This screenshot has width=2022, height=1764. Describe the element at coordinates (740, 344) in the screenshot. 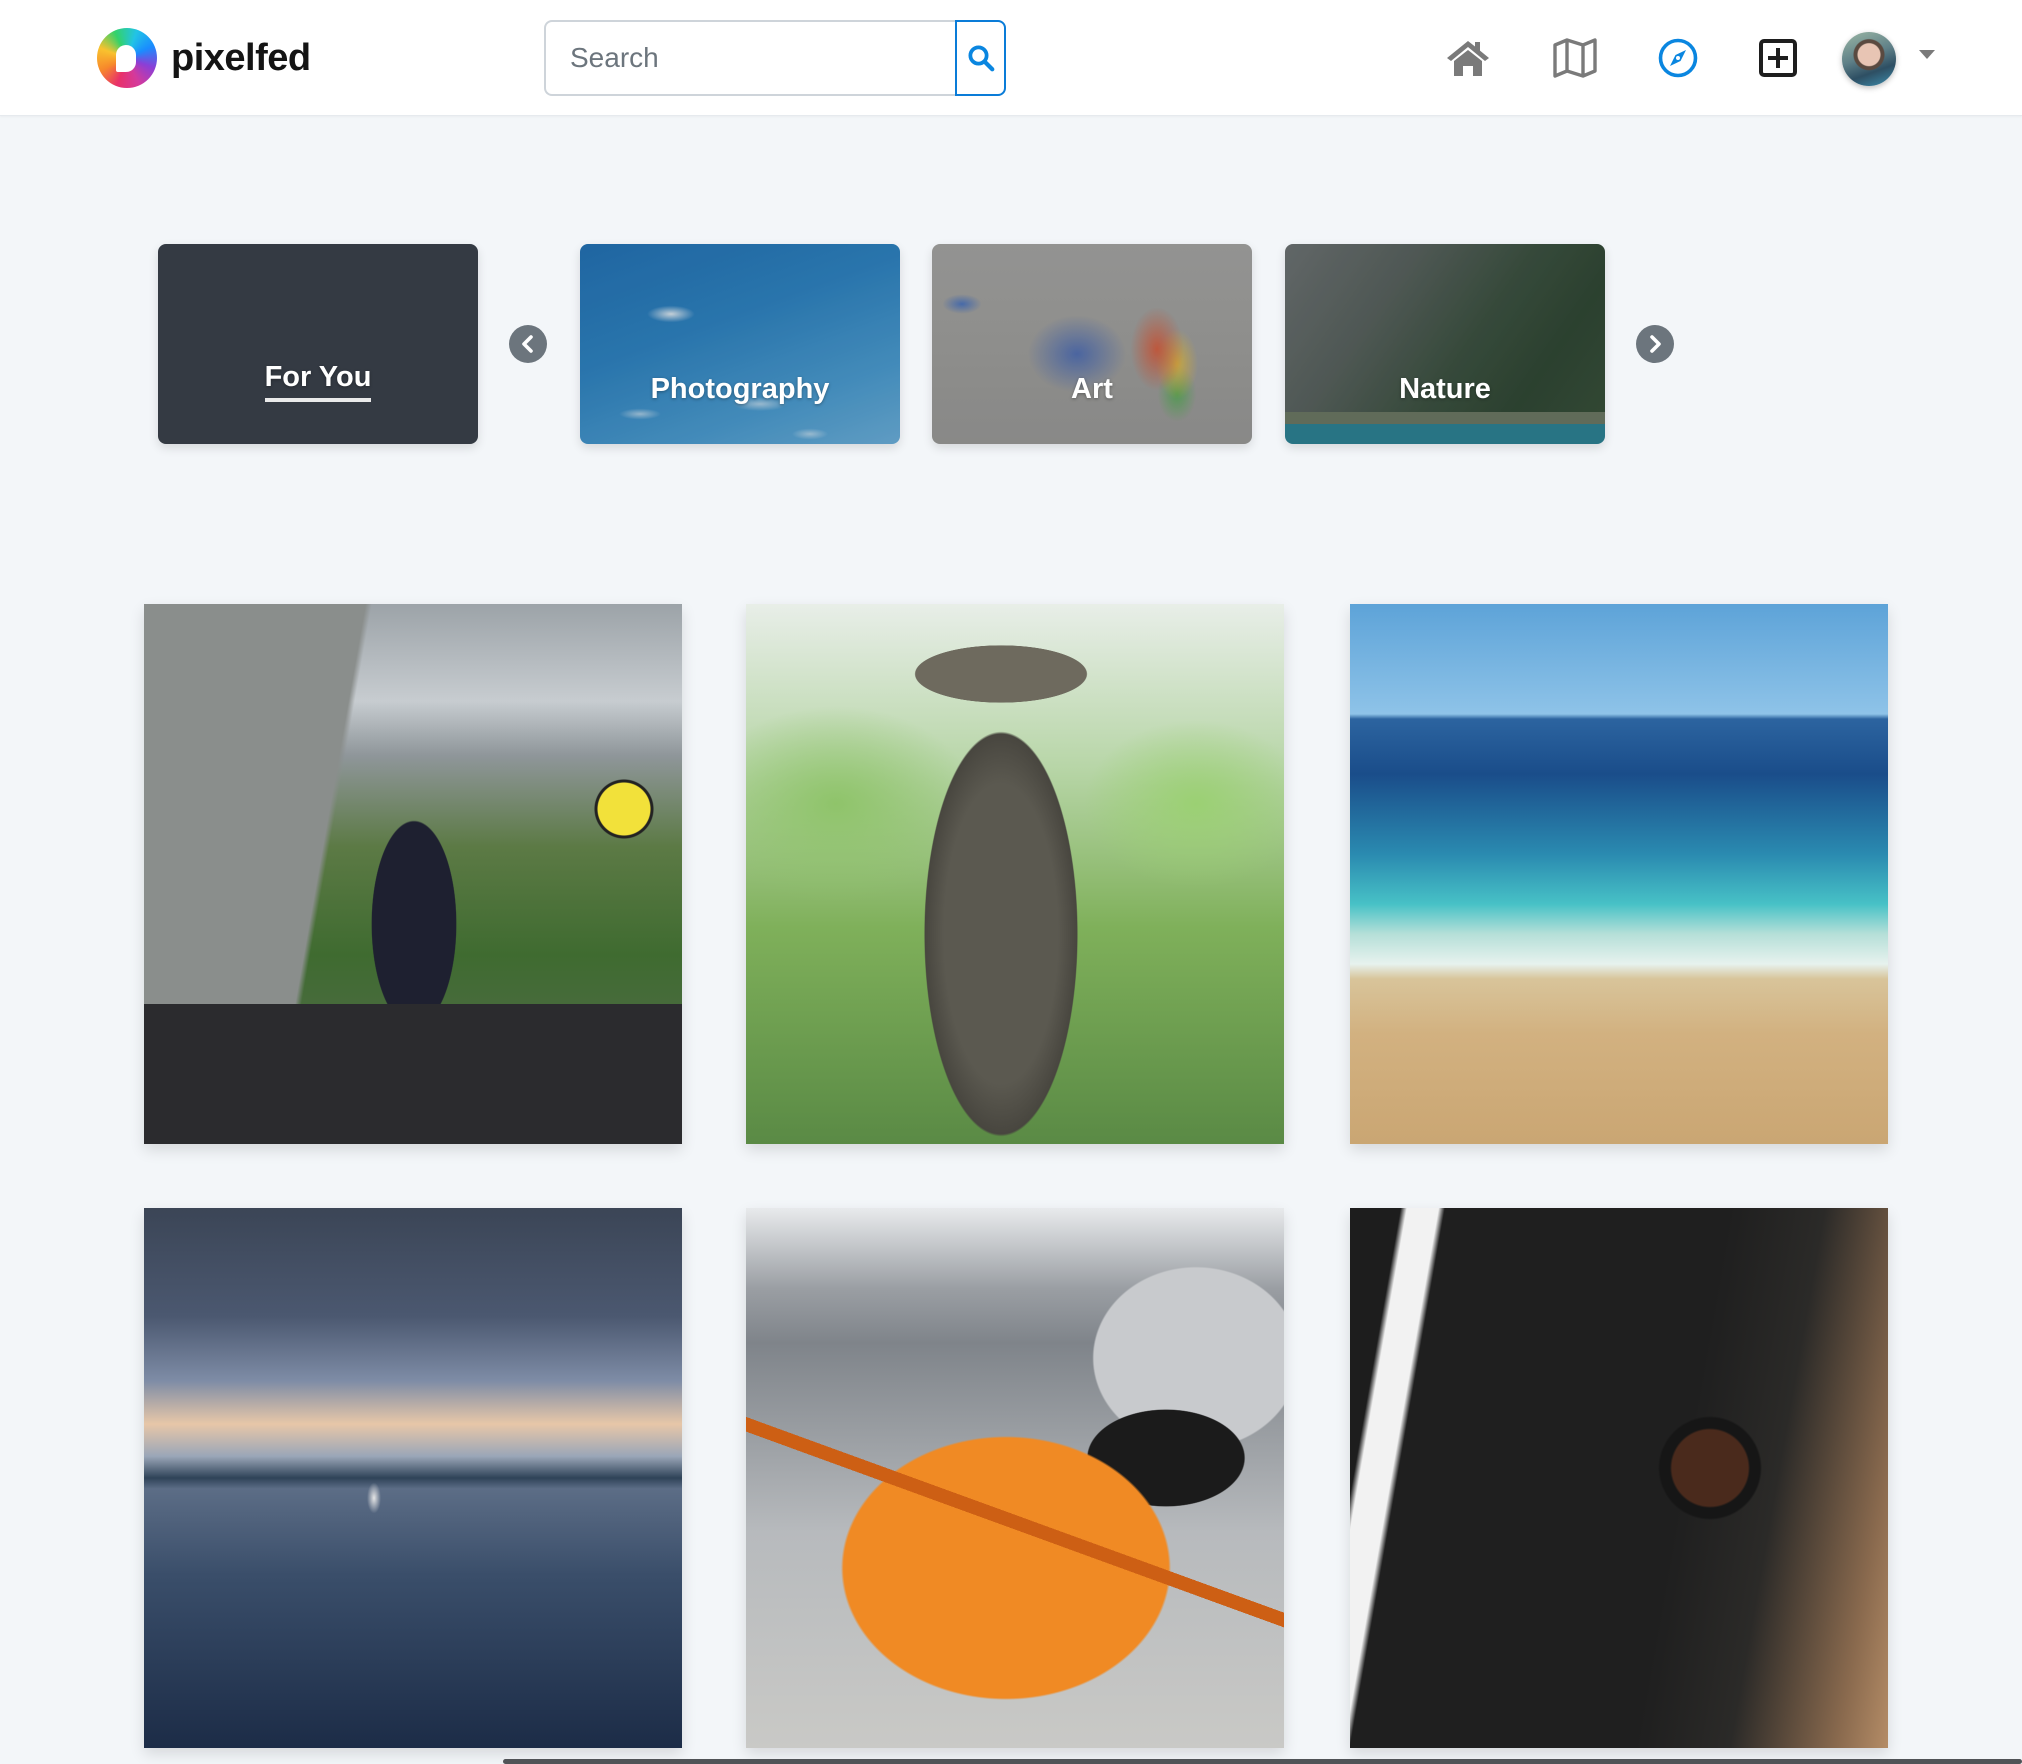

I see `category-photography: Photography` at that location.